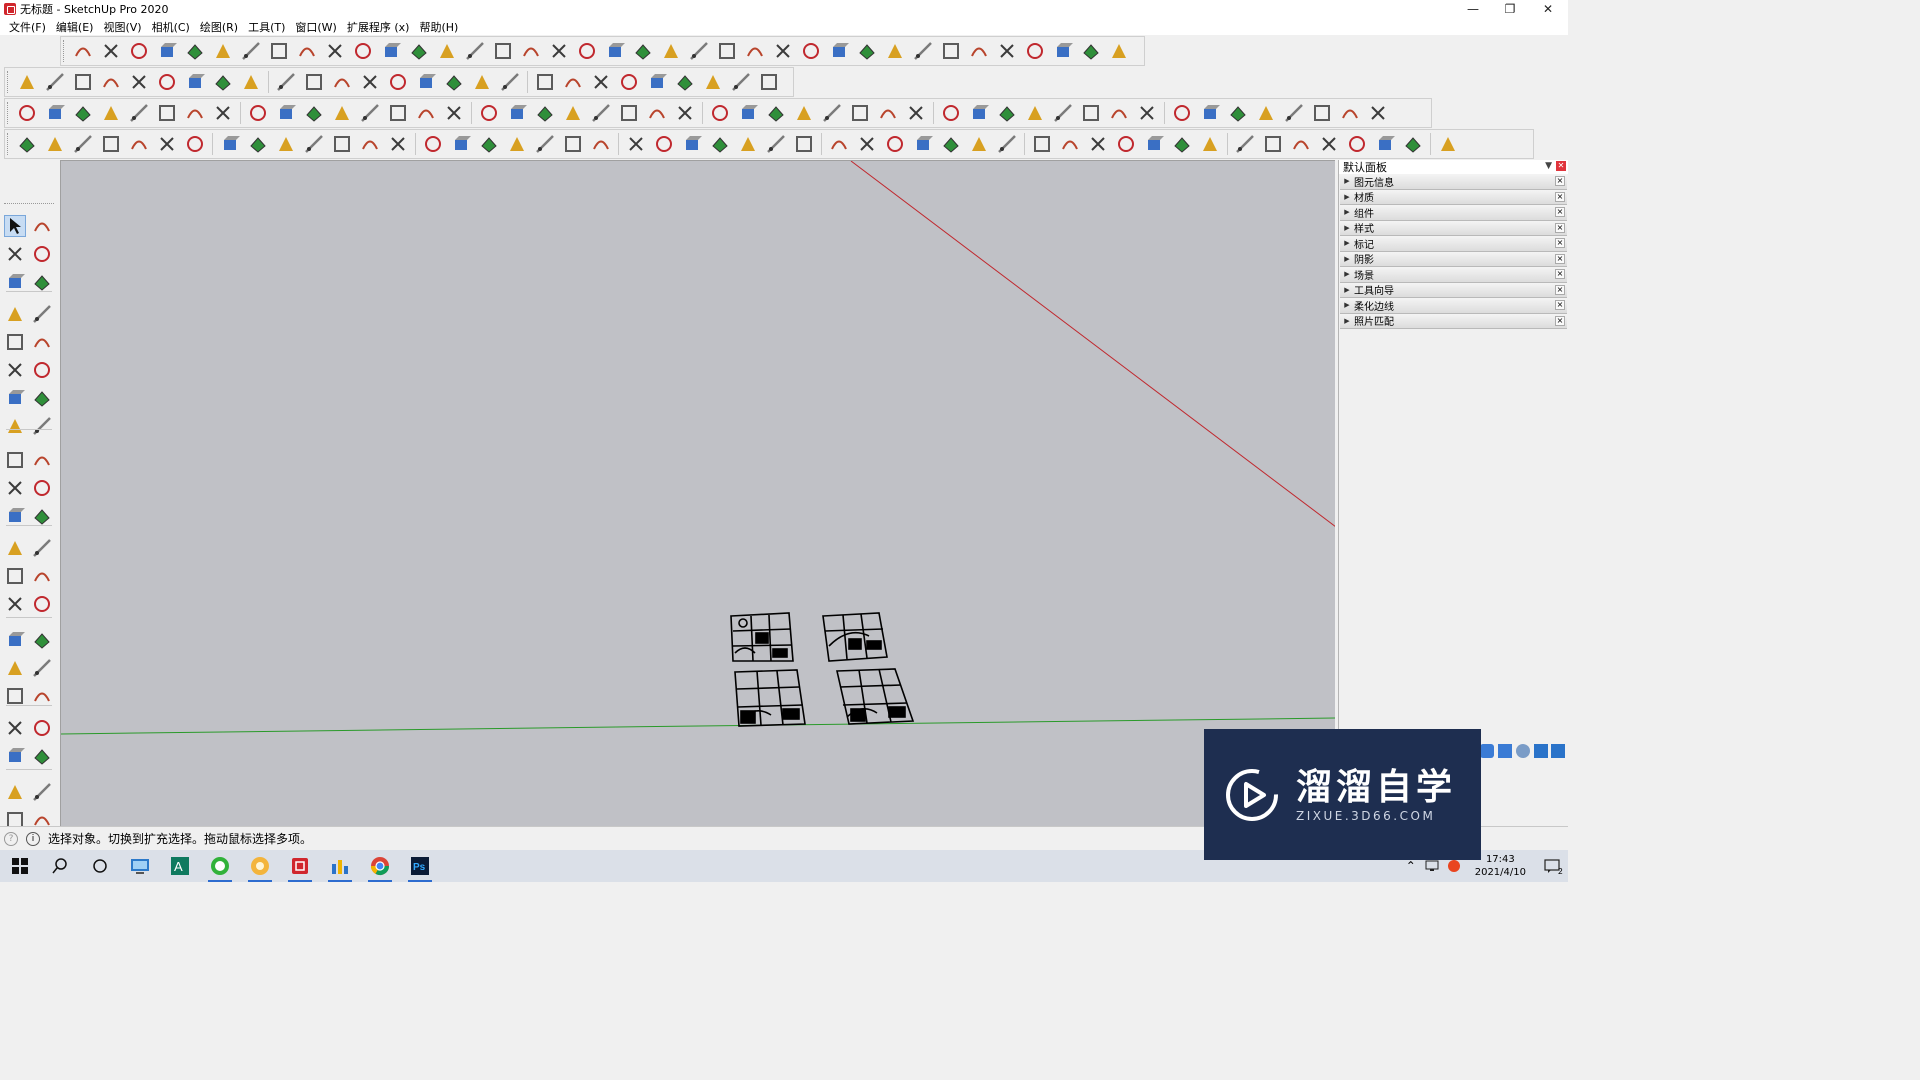 The width and height of the screenshot is (1920, 1080). What do you see at coordinates (260, 866) in the screenshot?
I see `app-icon` at bounding box center [260, 866].